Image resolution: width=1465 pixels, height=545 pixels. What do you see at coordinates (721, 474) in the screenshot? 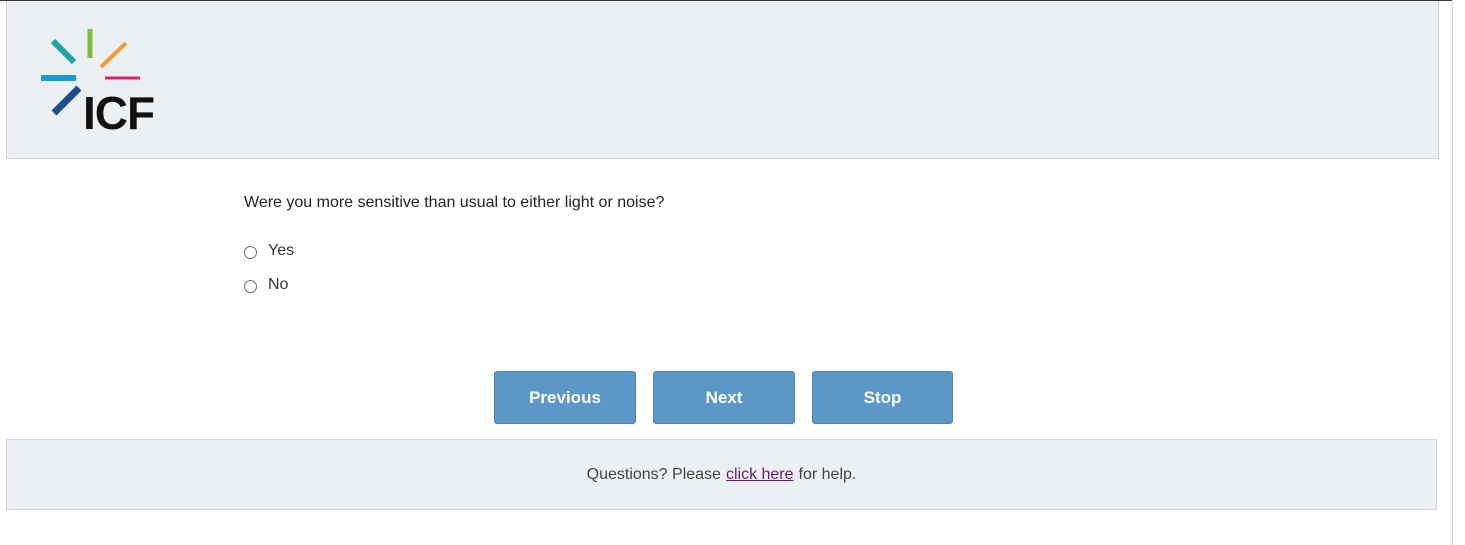
I see `page-footer: Questions? Please click here for help.` at bounding box center [721, 474].